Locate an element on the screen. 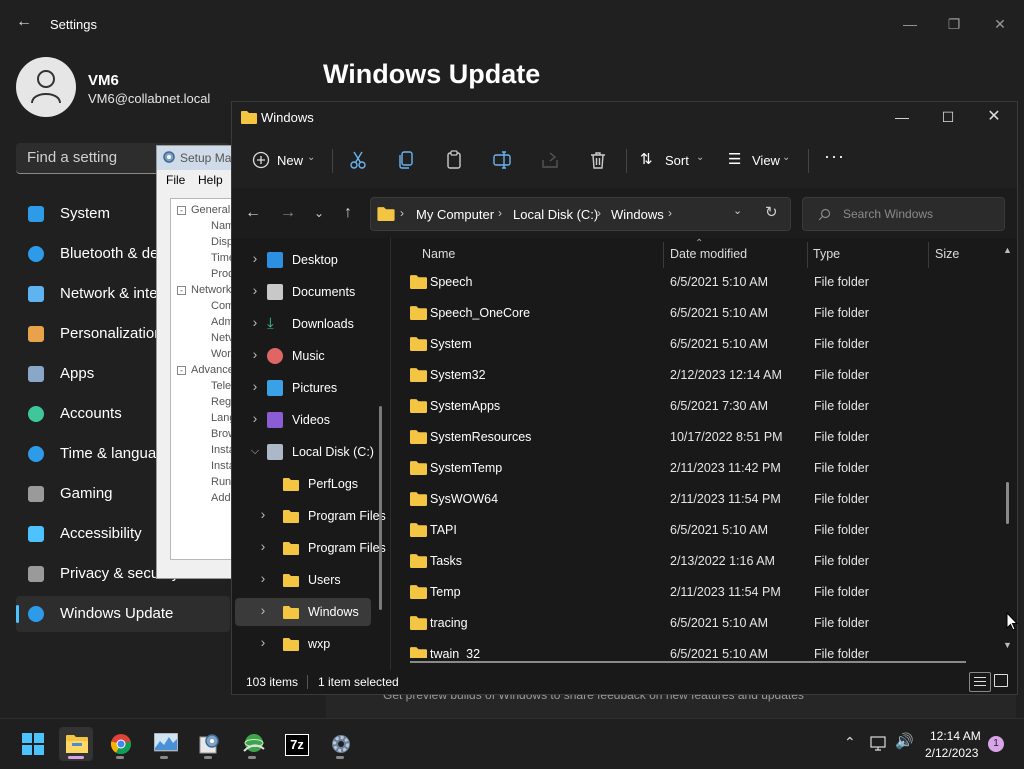 This screenshot has height=769, width=1024. nav-tree-item: › ⤓ Downloads is located at coordinates (303, 324).